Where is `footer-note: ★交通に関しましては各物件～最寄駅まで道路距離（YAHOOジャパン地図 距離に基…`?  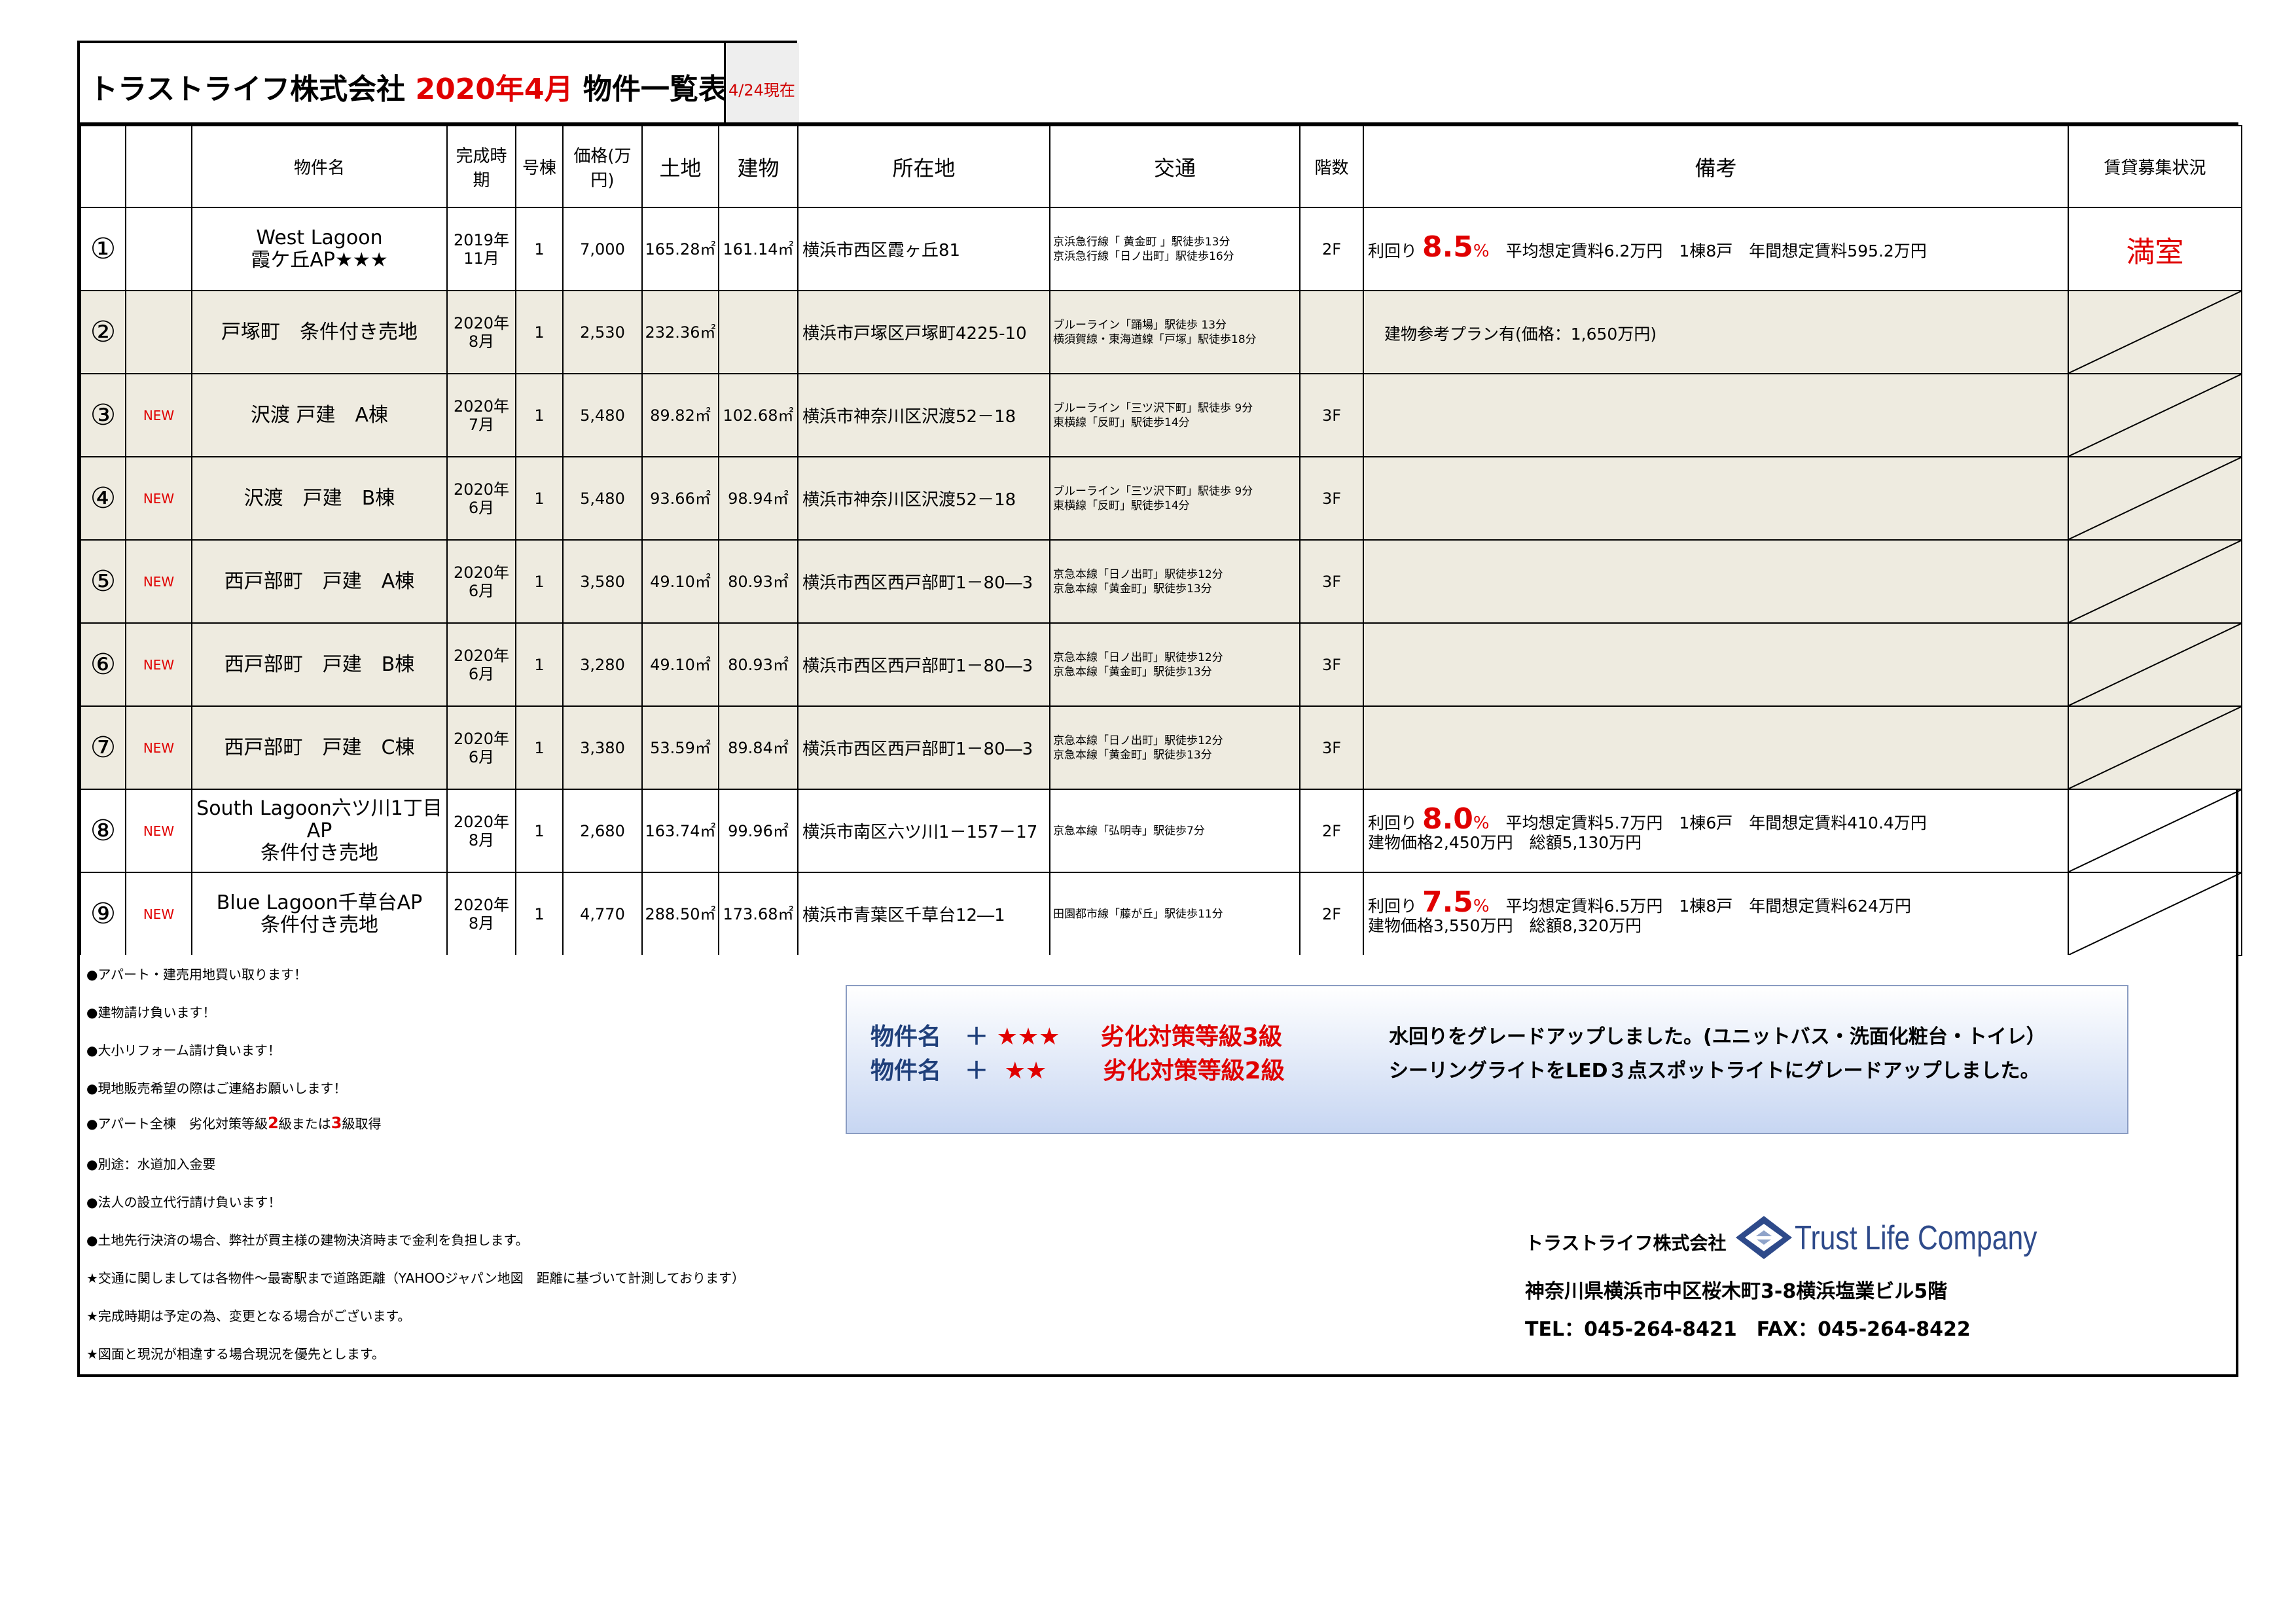
footer-note: ★交通に関しましては各物件～最寄駅まで道路距離（YAHOOジャパン地図 距離に基… is located at coordinates (415, 1278).